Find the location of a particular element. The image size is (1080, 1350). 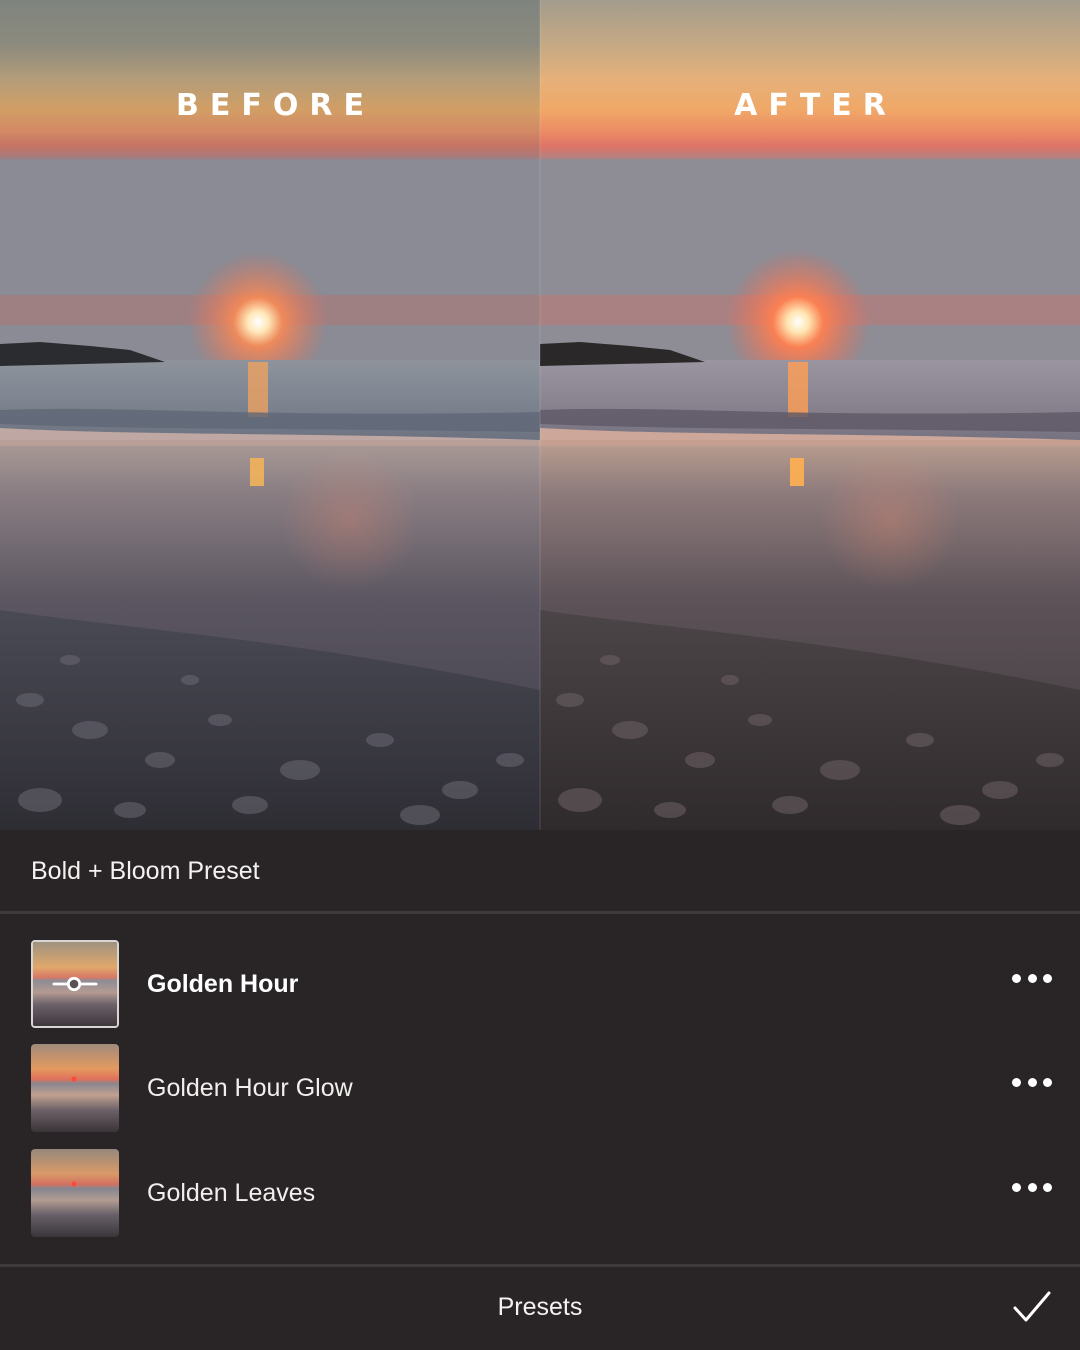

divider is located at coordinates (540, 912).